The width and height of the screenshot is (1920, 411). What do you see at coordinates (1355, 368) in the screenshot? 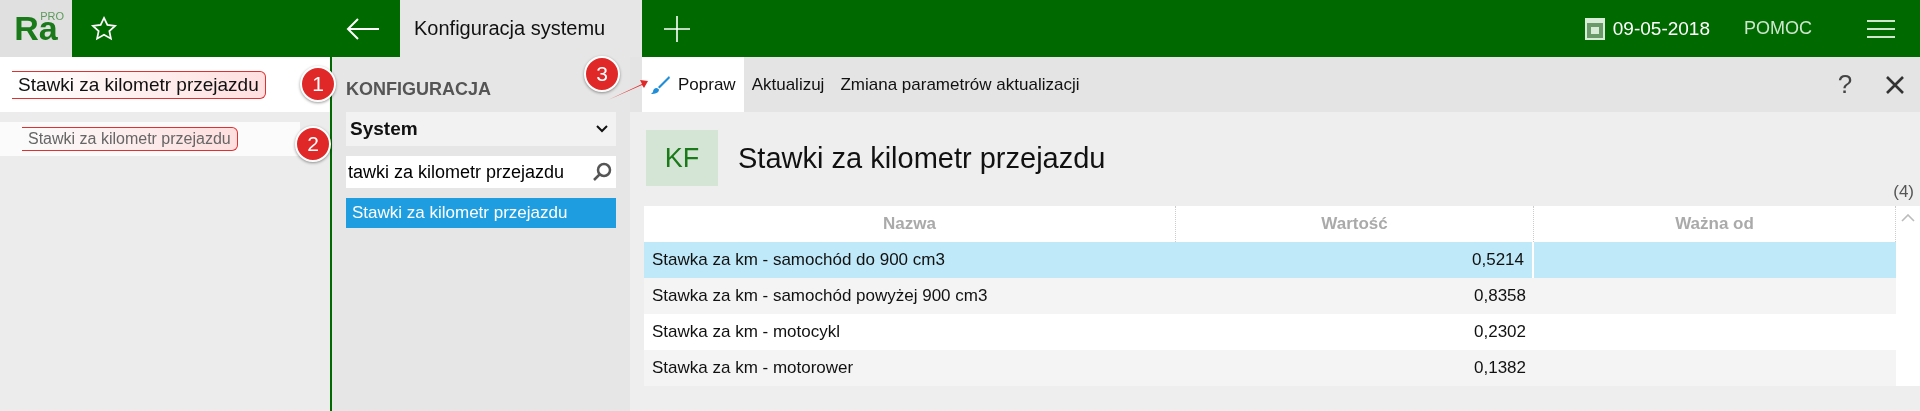
I see `table-cell: 0,1382` at bounding box center [1355, 368].